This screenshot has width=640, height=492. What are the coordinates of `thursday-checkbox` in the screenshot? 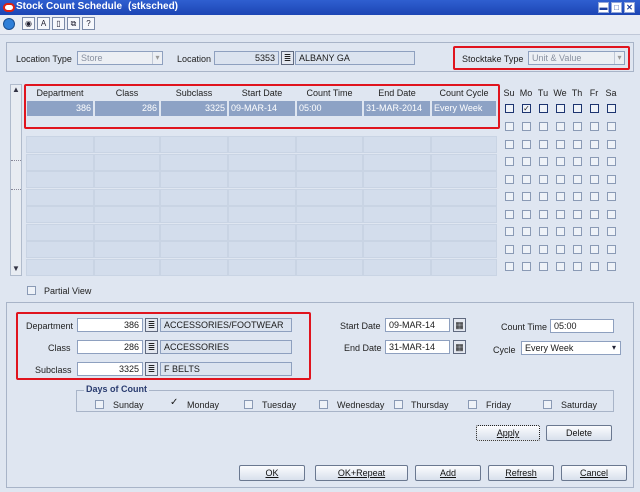 It's located at (398, 404).